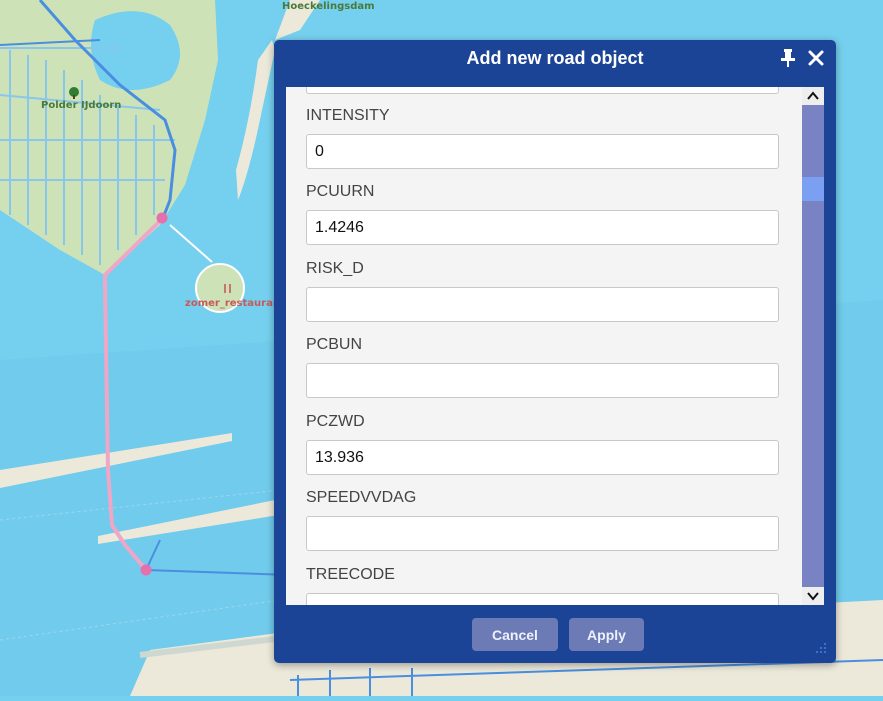 This screenshot has height=701, width=883. I want to click on scroll-up-button, so click(813, 96).